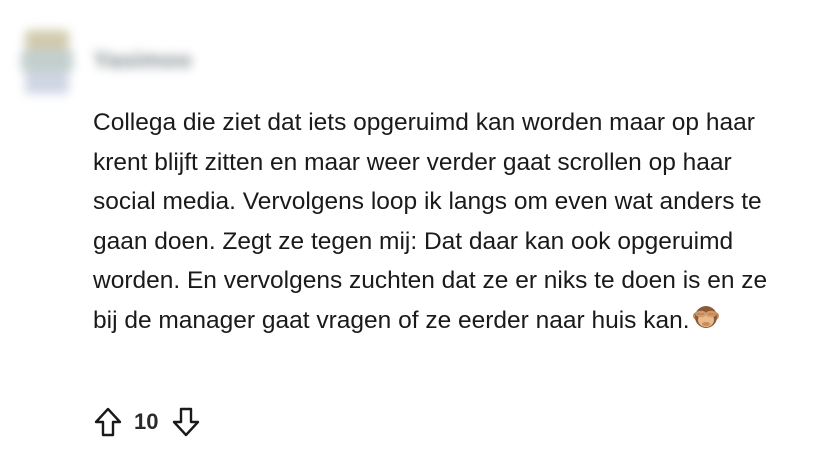  I want to click on downvote-button, so click(186, 422).